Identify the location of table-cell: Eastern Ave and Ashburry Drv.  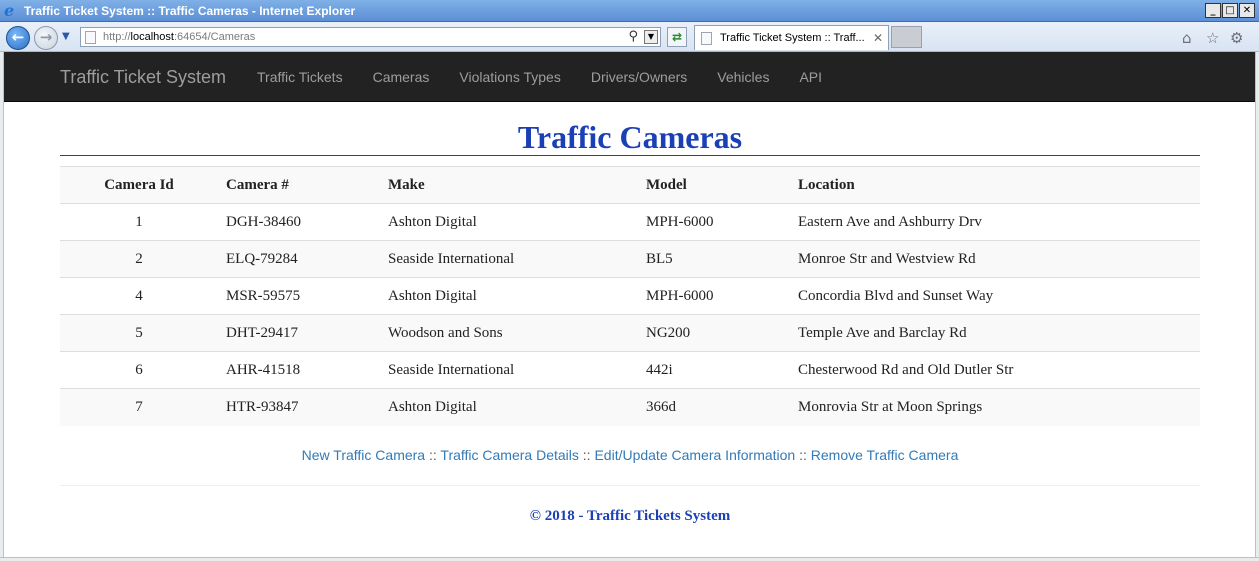
(995, 222).